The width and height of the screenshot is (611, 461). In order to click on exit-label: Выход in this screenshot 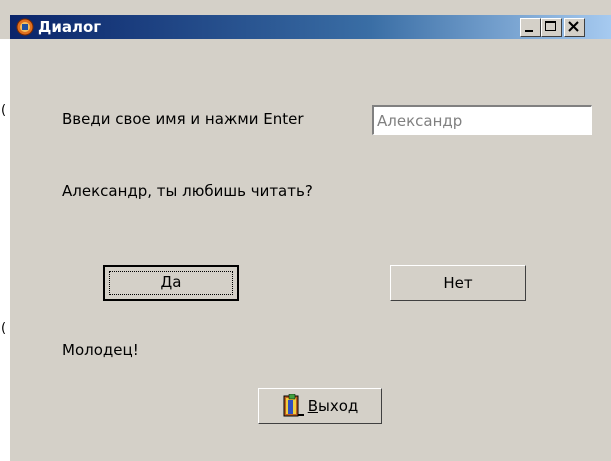, I will do `click(333, 406)`.